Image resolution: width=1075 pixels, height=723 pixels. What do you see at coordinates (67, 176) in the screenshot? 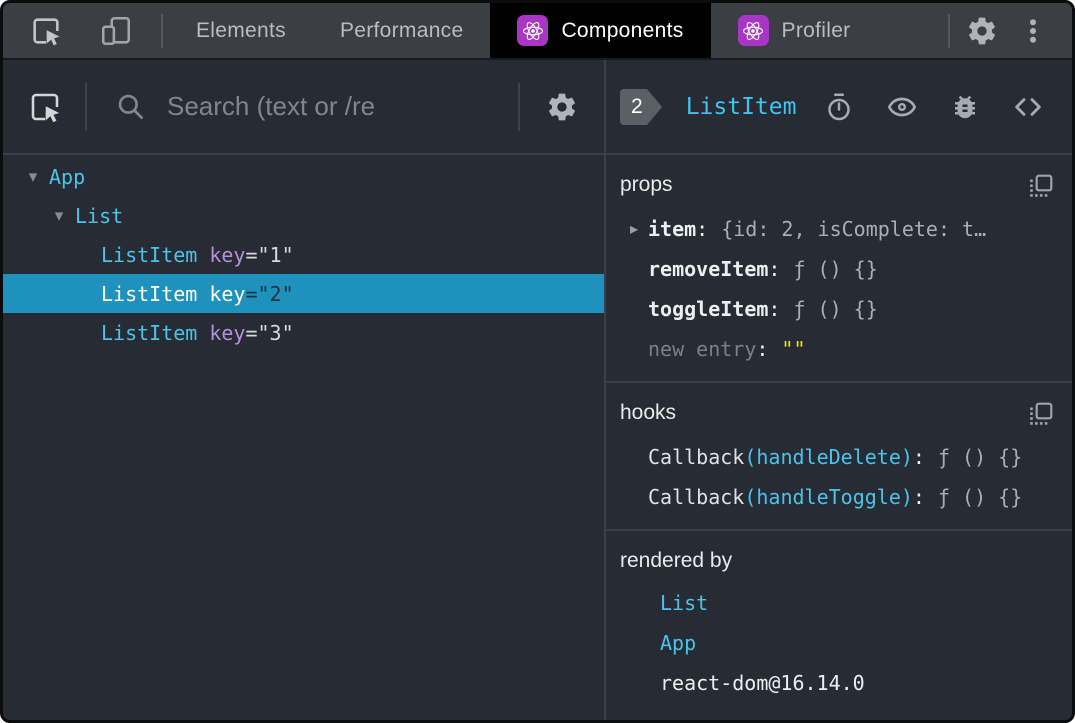
I see `component-name: App` at bounding box center [67, 176].